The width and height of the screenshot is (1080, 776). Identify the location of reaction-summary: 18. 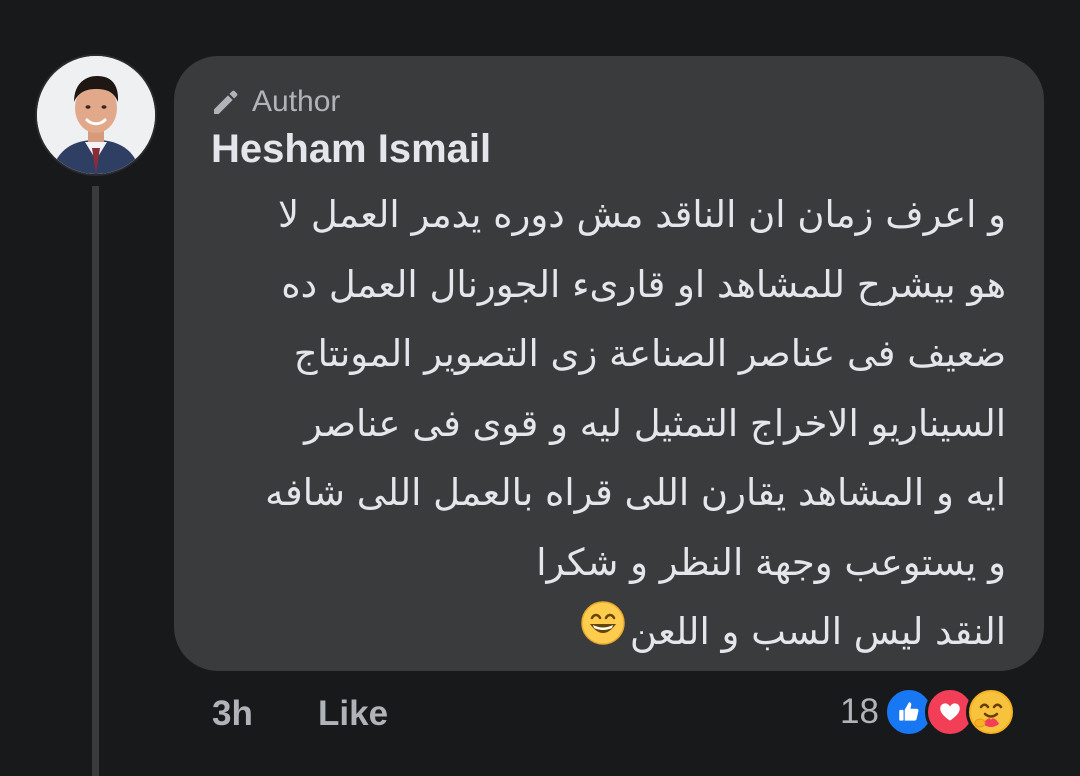
(928, 712).